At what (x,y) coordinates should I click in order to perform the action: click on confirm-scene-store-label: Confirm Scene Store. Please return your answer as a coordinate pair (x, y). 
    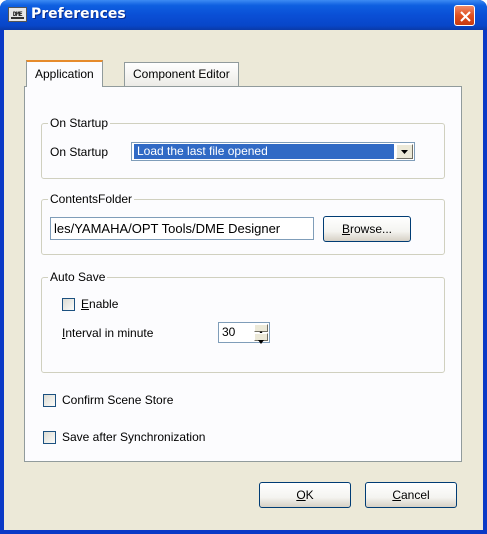
    Looking at the image, I should click on (117, 400).